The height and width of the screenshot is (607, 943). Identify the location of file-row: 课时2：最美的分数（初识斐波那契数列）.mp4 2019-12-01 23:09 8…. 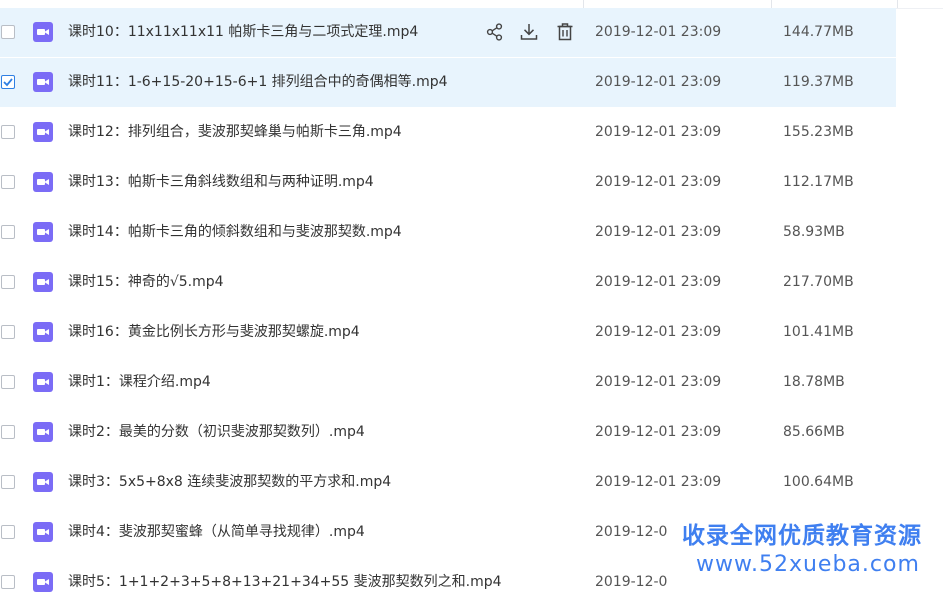
(448, 432).